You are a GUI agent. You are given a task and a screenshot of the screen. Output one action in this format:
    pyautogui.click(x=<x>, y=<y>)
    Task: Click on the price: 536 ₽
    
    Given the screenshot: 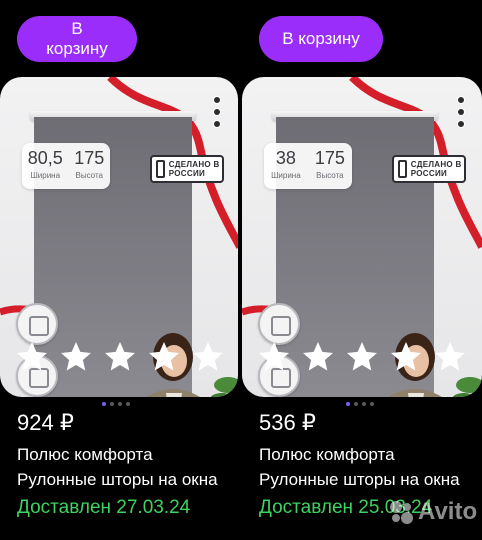 What is the action you would take?
    pyautogui.click(x=287, y=422)
    